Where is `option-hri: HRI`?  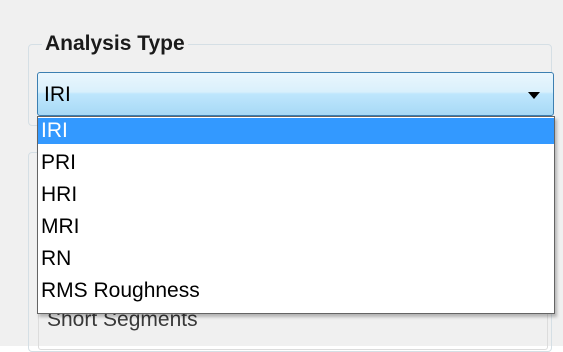
option-hri: HRI is located at coordinates (296, 195).